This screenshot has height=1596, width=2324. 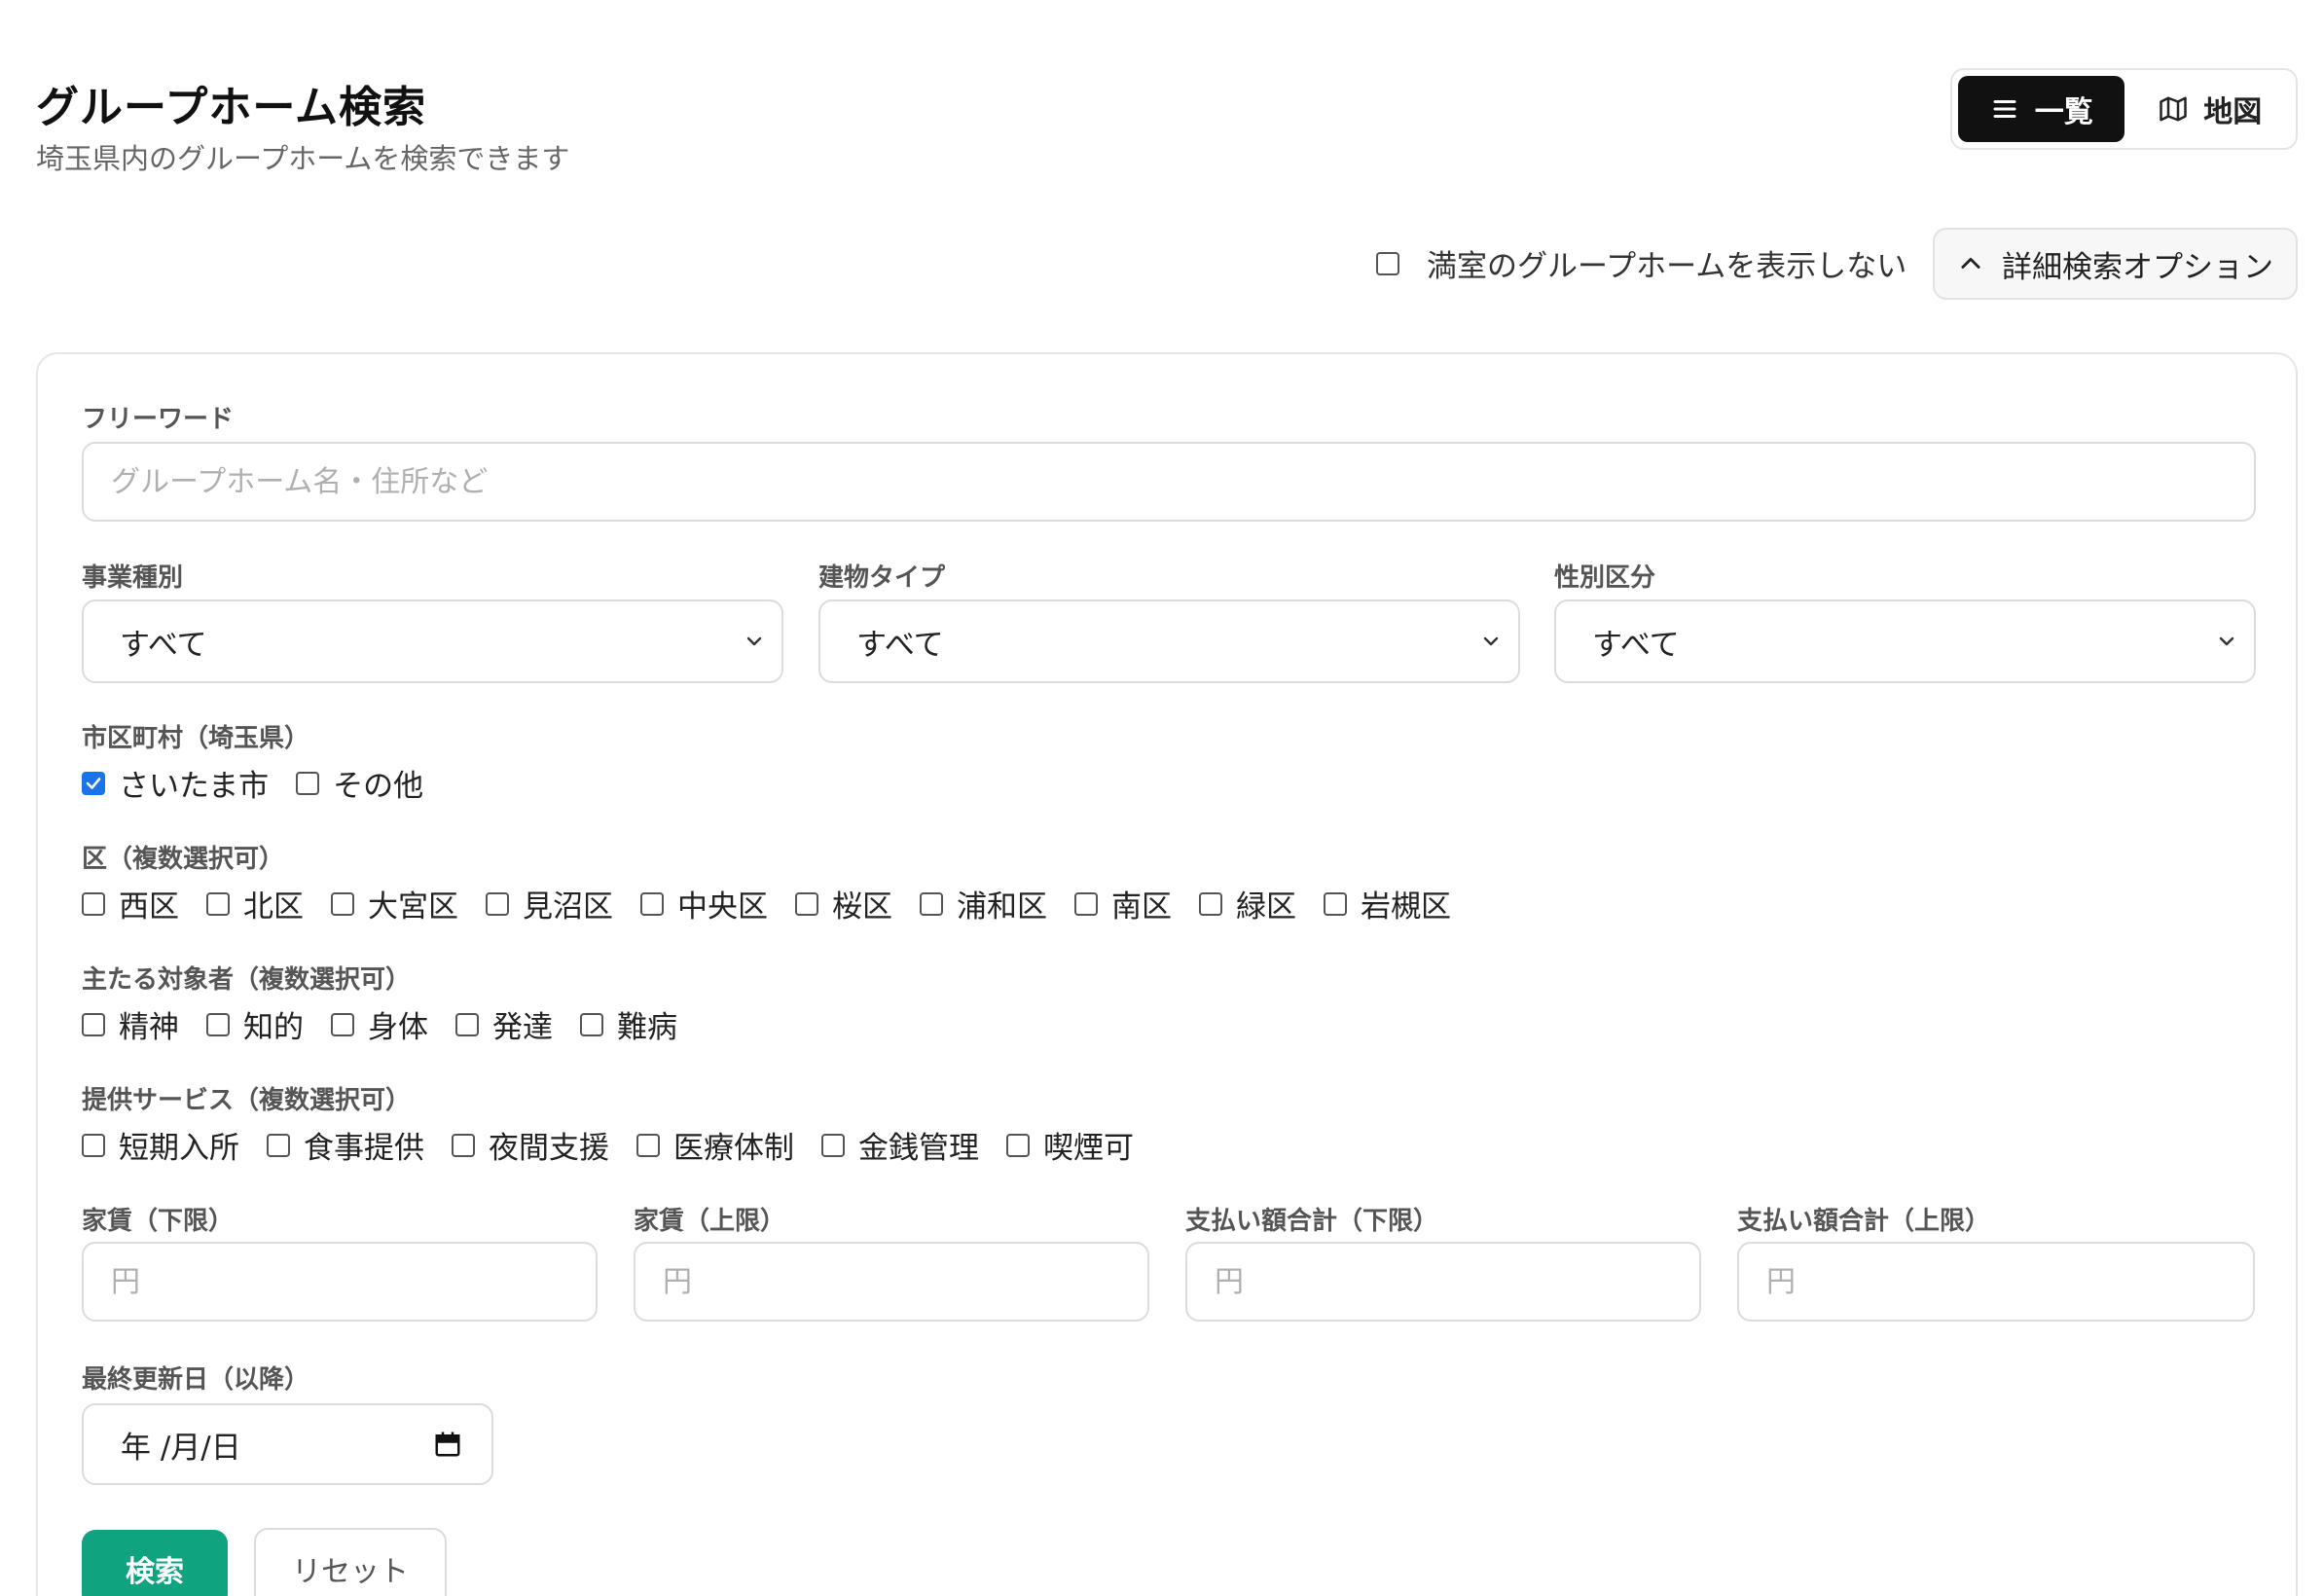 I want to click on ward-option-label: 西区, so click(x=149, y=907).